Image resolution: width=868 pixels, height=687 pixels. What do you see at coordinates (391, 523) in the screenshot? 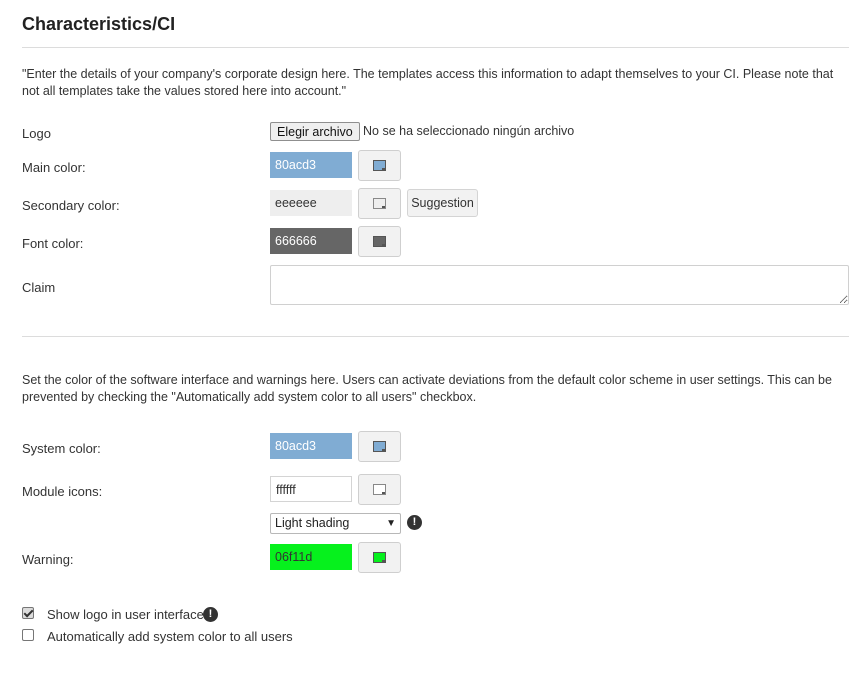
I see `chevron-down-icon: ▼` at bounding box center [391, 523].